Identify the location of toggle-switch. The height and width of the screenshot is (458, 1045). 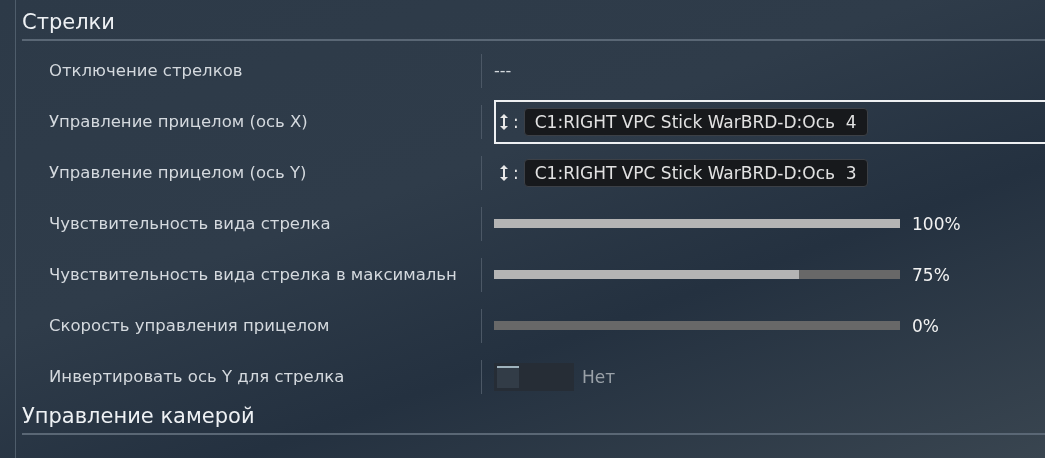
(534, 376).